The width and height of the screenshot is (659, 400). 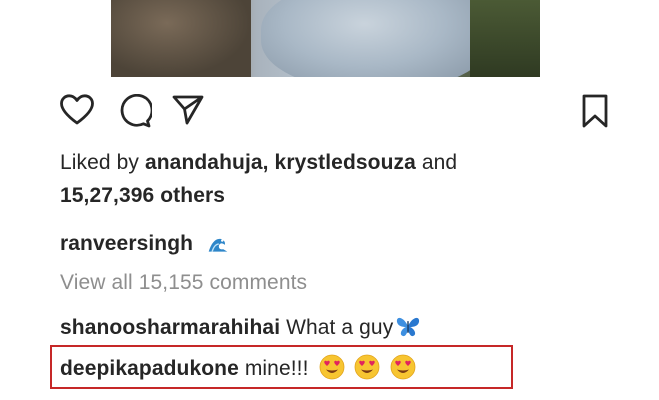 What do you see at coordinates (149, 368) in the screenshot?
I see `comment-username: deepikapadukone` at bounding box center [149, 368].